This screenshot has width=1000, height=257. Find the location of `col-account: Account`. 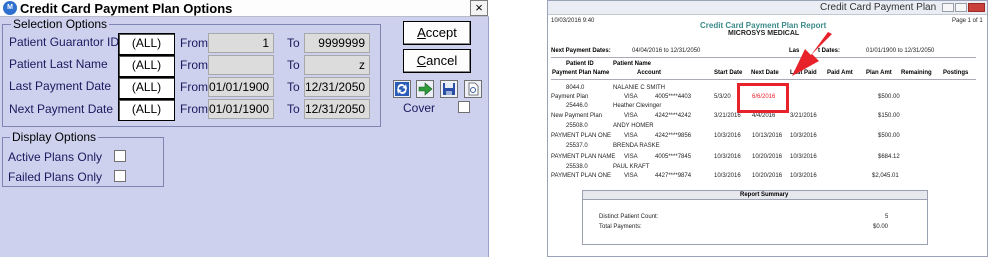

col-account: Account is located at coordinates (649, 73).